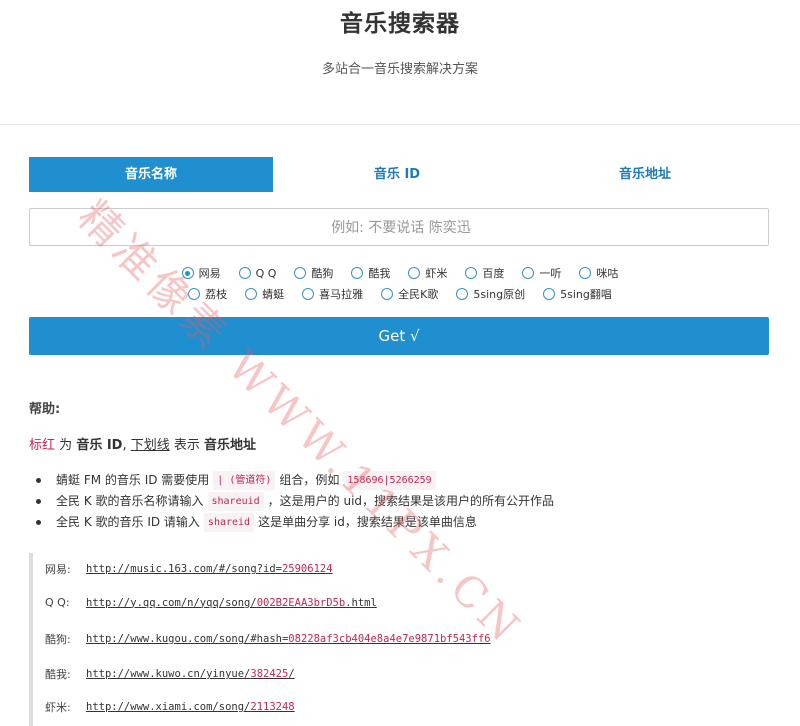  I want to click on source-option-ximalaya: 喜马拉雅, so click(332, 294).